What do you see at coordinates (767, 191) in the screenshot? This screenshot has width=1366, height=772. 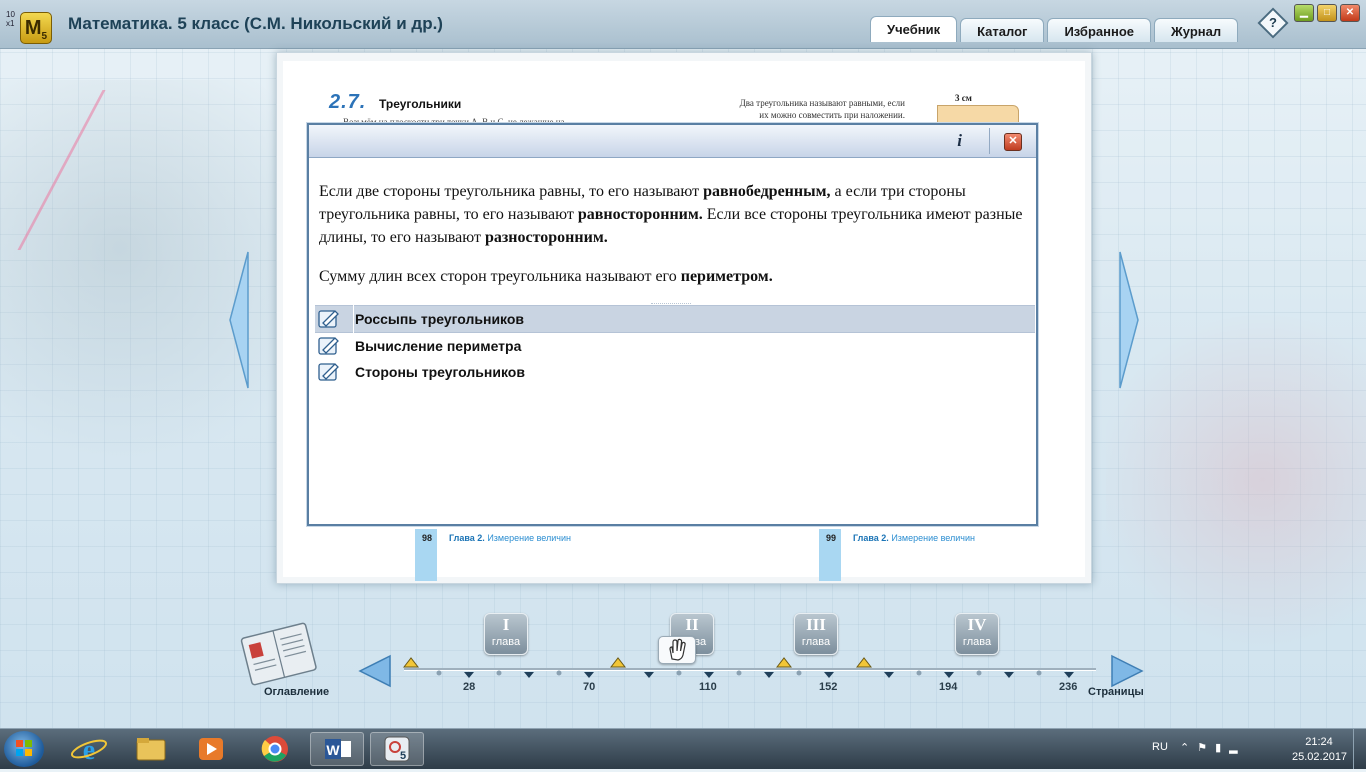 I see `term-isosceles: равнобедренным,` at bounding box center [767, 191].